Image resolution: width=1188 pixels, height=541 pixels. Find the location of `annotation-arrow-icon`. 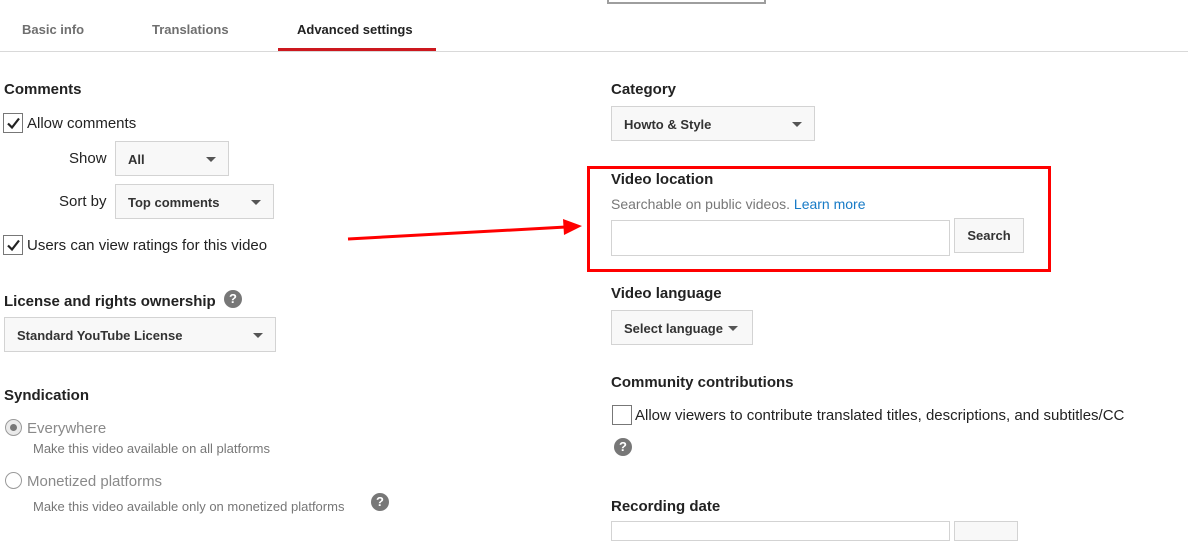

annotation-arrow-icon is located at coordinates (464, 230).